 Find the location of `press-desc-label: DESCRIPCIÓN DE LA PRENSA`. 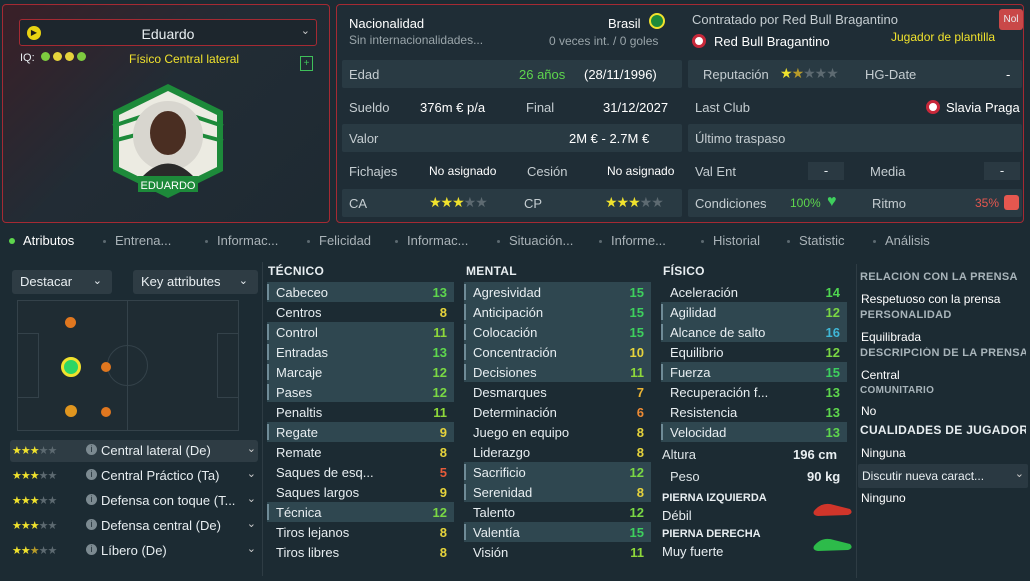

press-desc-label: DESCRIPCIÓN DE LA PRENSA is located at coordinates (943, 353).